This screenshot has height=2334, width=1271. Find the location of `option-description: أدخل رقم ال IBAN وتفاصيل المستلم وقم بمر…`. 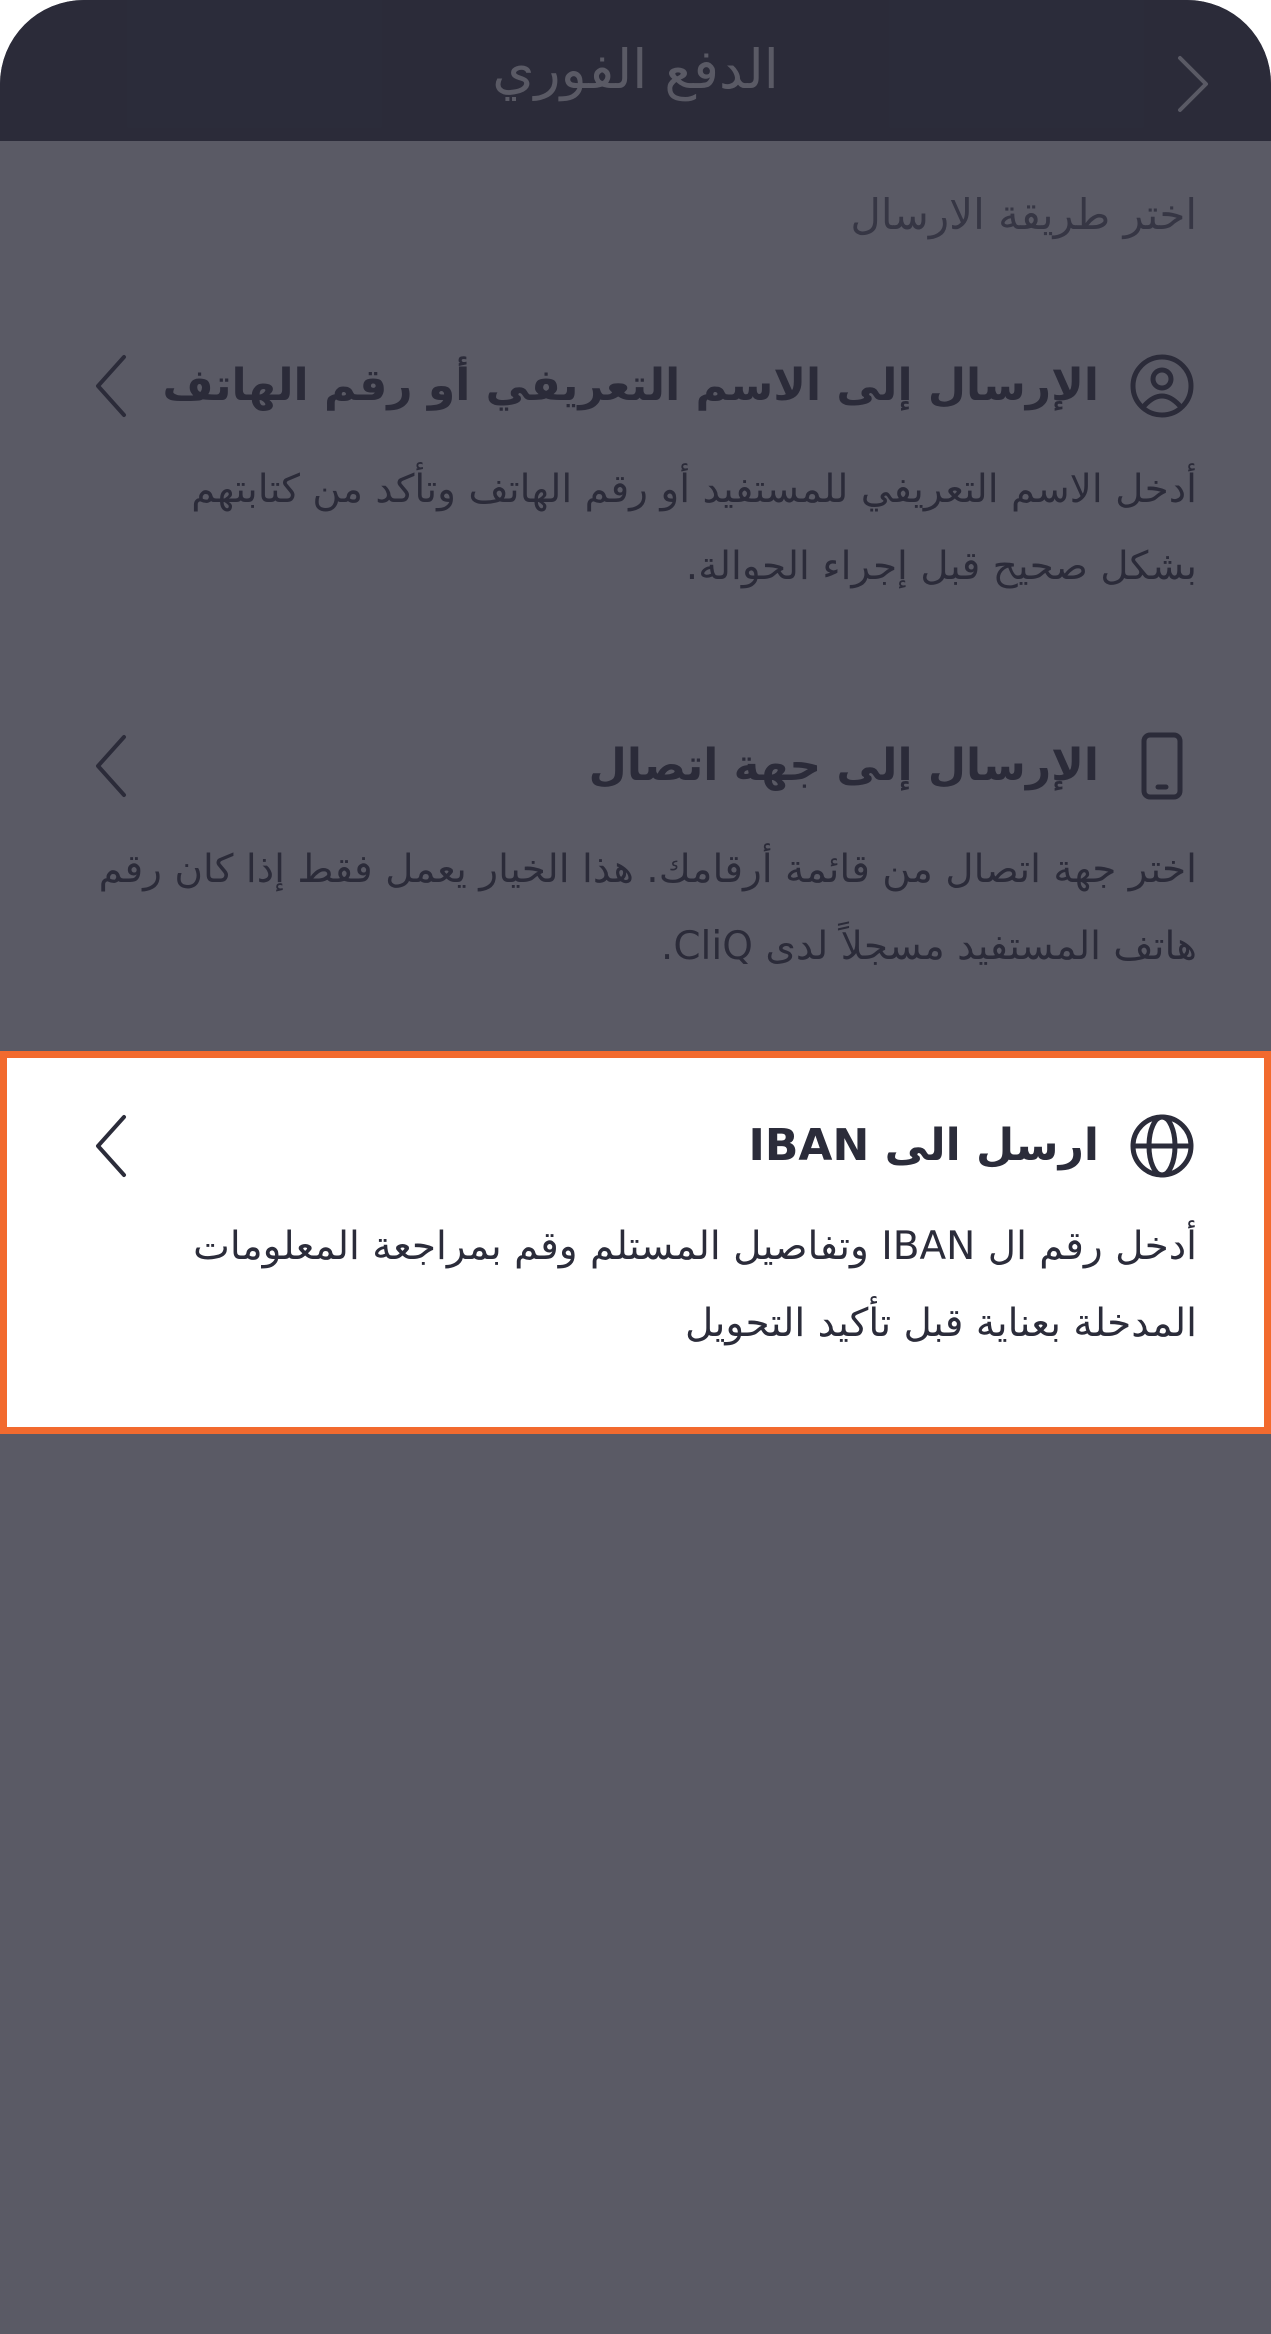

option-description: أدخل رقم ال IBAN وتفاصيل المستلم وقم بمر… is located at coordinates (695, 1285).